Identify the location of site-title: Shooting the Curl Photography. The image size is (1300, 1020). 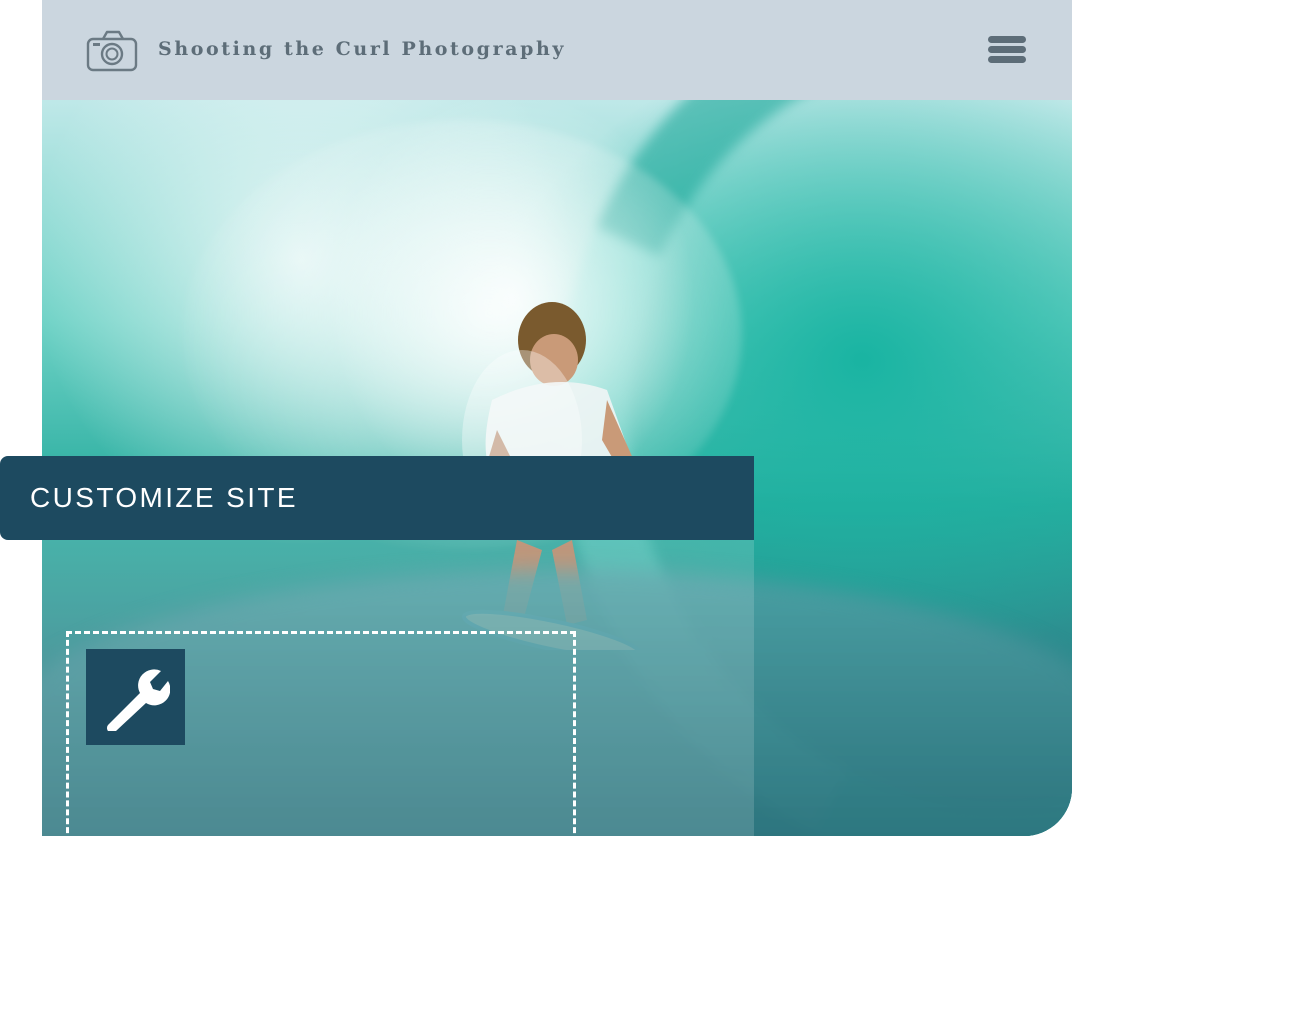
(362, 49).